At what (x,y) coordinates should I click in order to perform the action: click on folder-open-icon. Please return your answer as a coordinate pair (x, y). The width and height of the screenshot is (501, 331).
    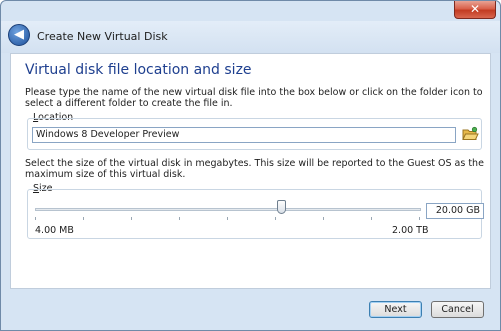
    Looking at the image, I should click on (470, 133).